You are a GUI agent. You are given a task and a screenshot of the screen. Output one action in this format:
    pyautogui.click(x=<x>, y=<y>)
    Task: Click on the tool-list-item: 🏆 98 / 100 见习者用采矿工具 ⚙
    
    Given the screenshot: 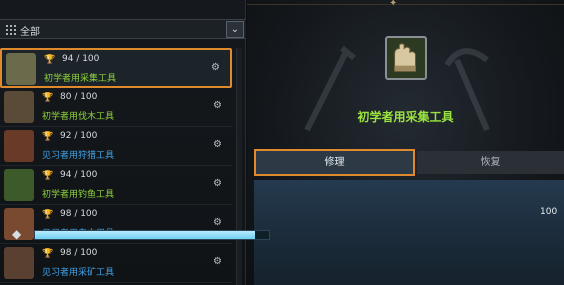 What is the action you would take?
    pyautogui.click(x=116, y=263)
    